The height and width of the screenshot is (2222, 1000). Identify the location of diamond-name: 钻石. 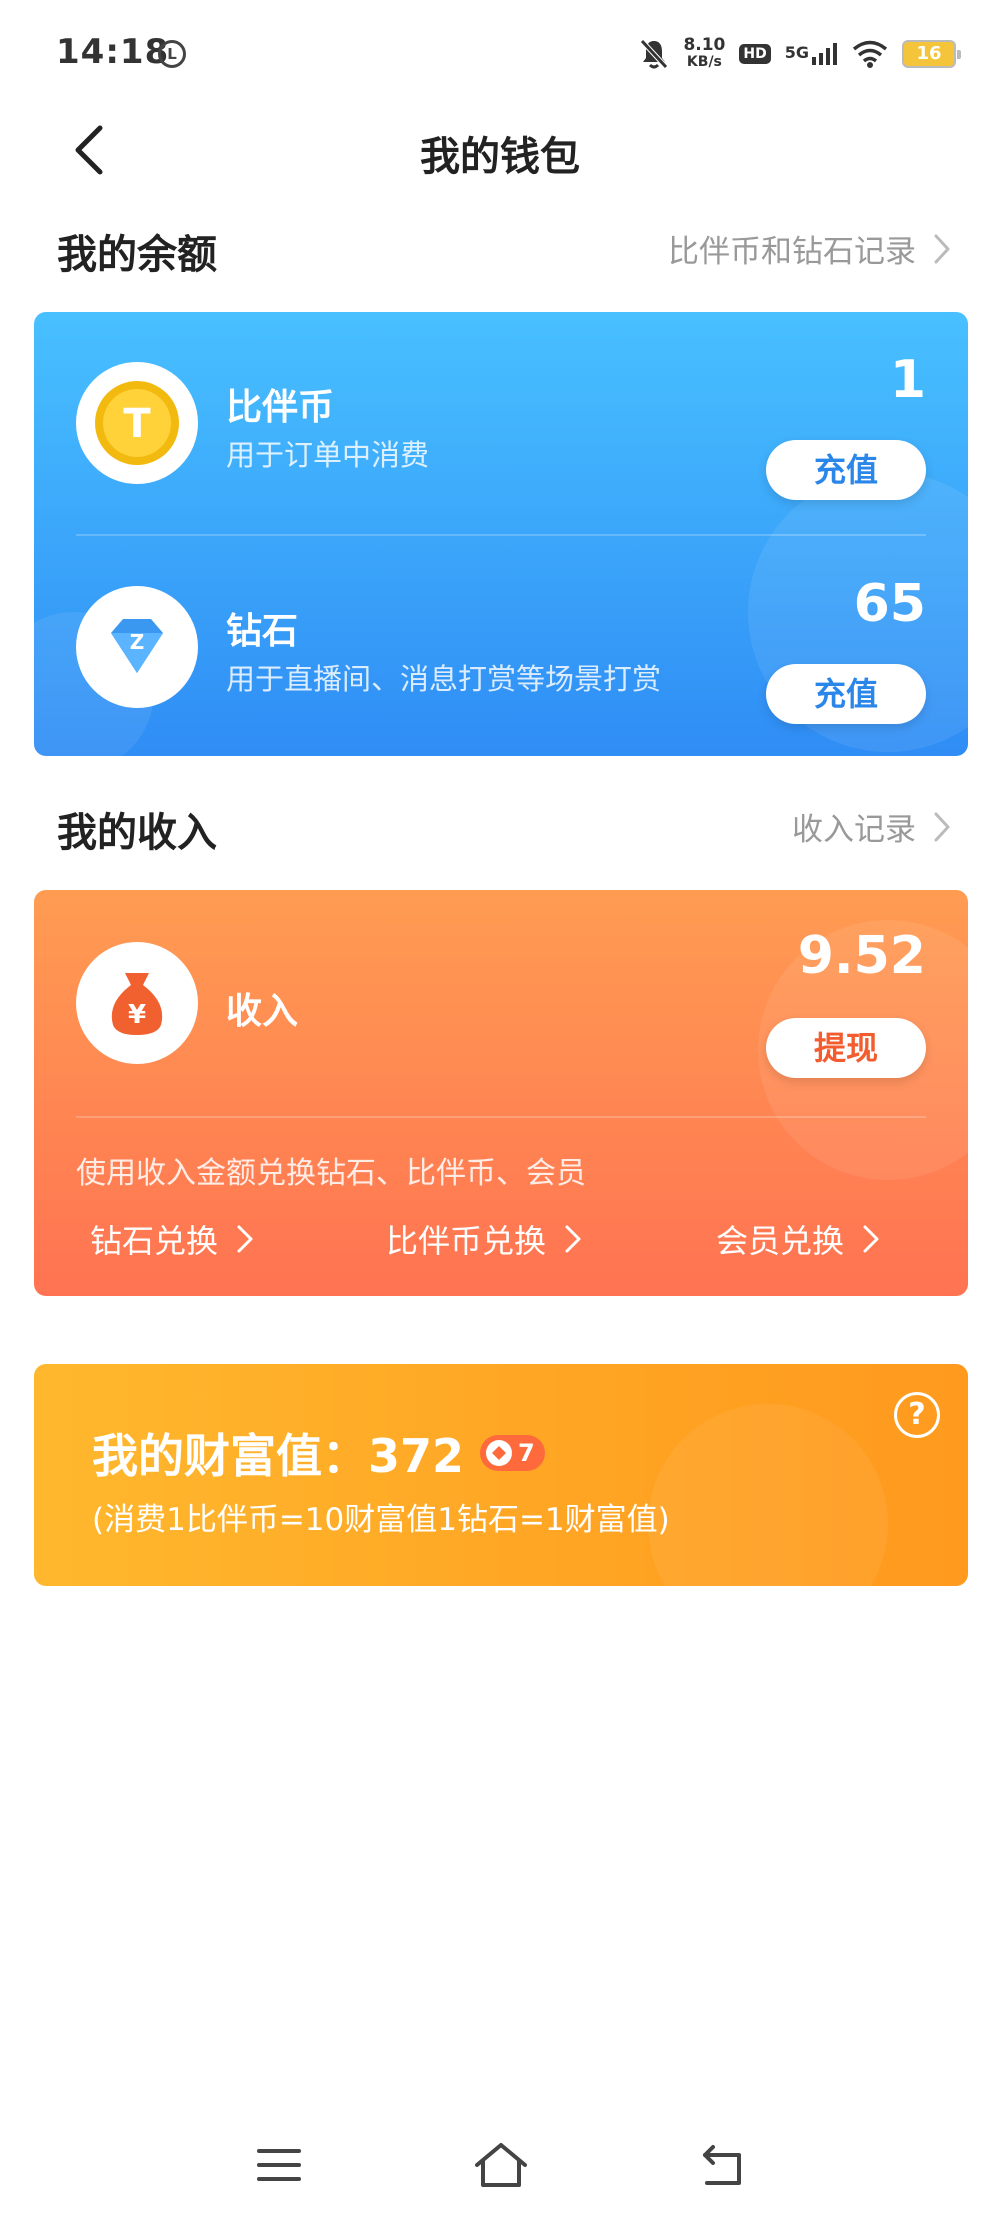
(262, 631).